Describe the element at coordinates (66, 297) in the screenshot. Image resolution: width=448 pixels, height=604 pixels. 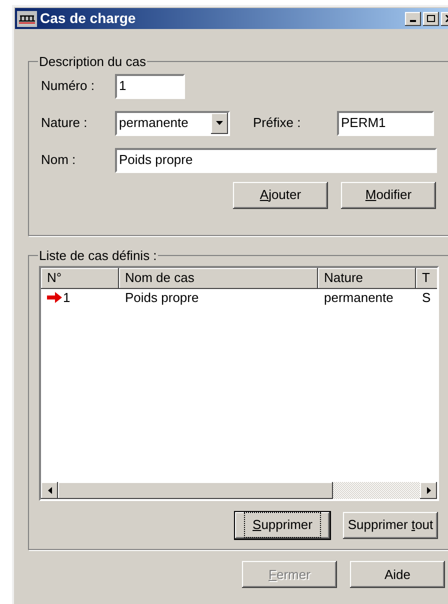
I see `table-cell-text: 1` at that location.